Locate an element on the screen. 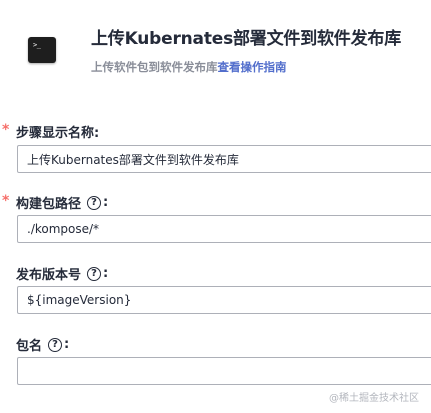 Image resolution: width=431 pixels, height=413 pixels. release-version-label: 发布版本号 ? : is located at coordinates (62, 273).